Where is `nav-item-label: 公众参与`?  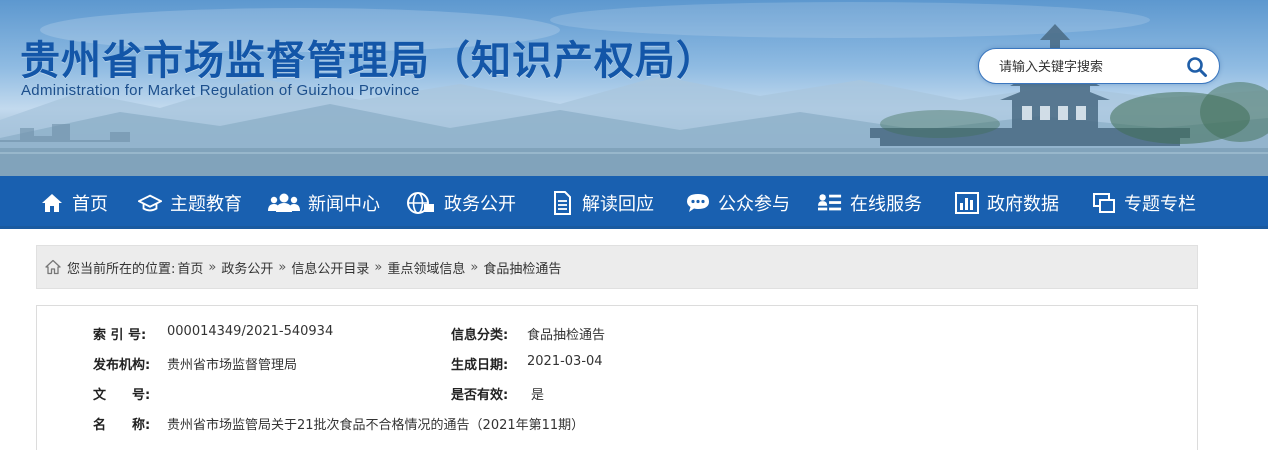 nav-item-label: 公众参与 is located at coordinates (754, 204).